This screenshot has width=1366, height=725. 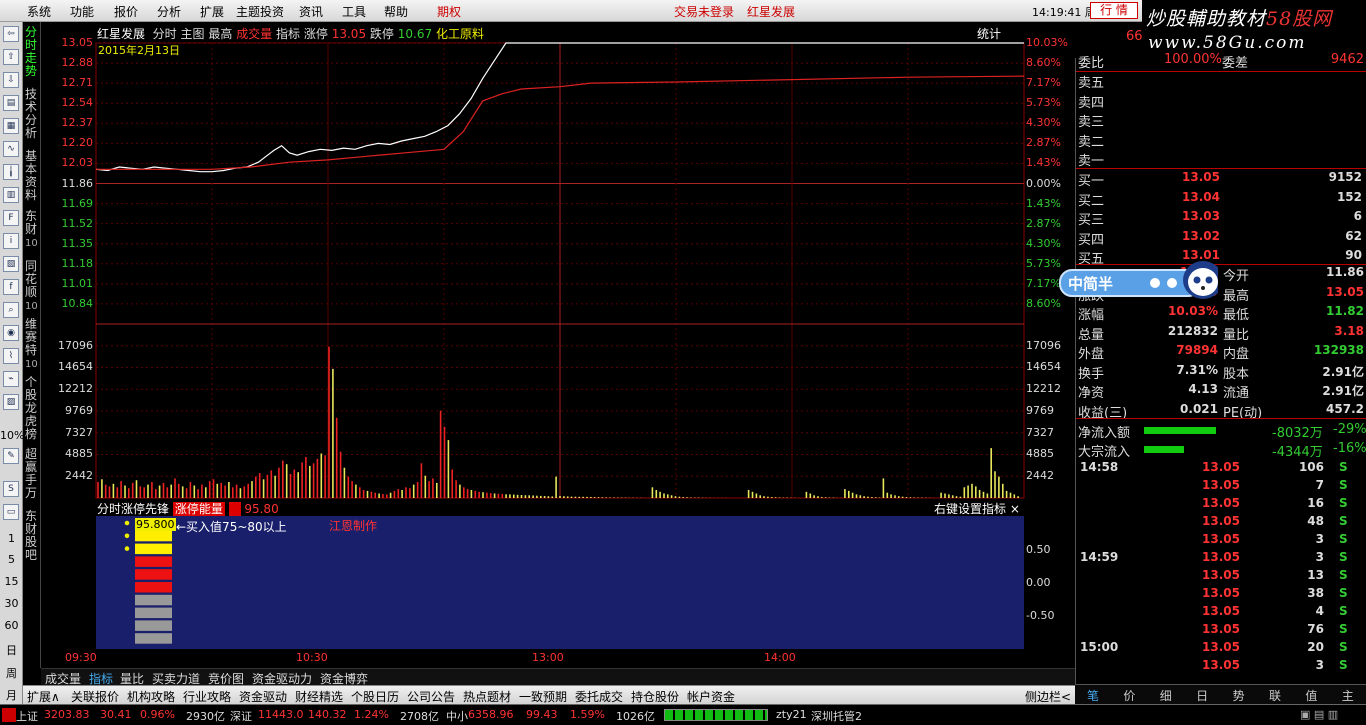 What do you see at coordinates (169, 11) in the screenshot?
I see `menu-analysis: 分析` at bounding box center [169, 11].